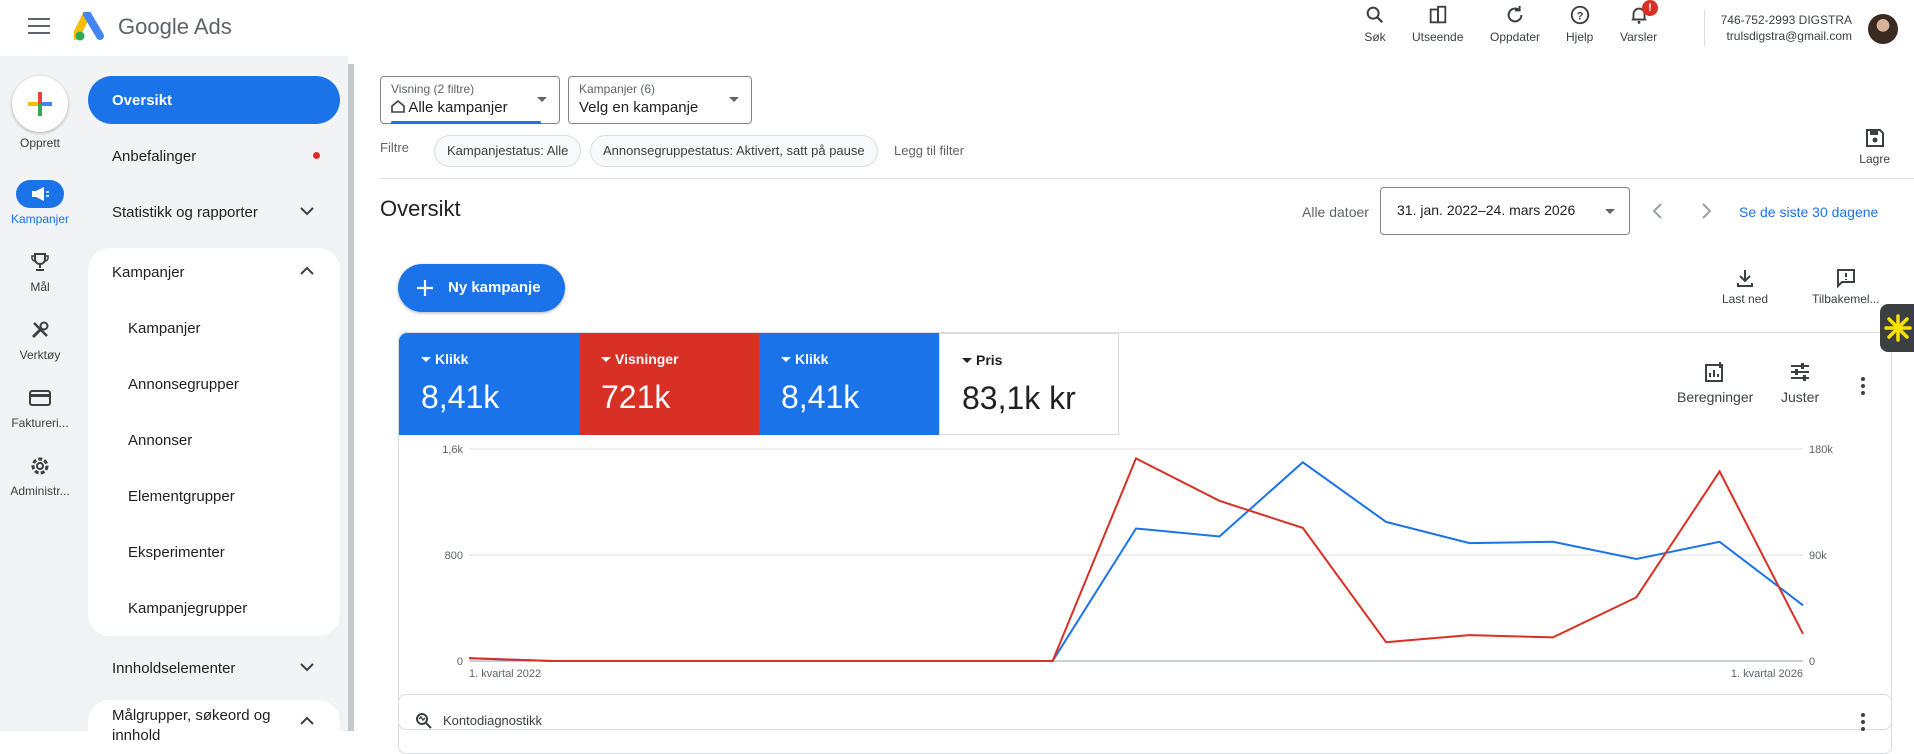 This screenshot has width=1914, height=754. What do you see at coordinates (1745, 278) in the screenshot?
I see `download-icon` at bounding box center [1745, 278].